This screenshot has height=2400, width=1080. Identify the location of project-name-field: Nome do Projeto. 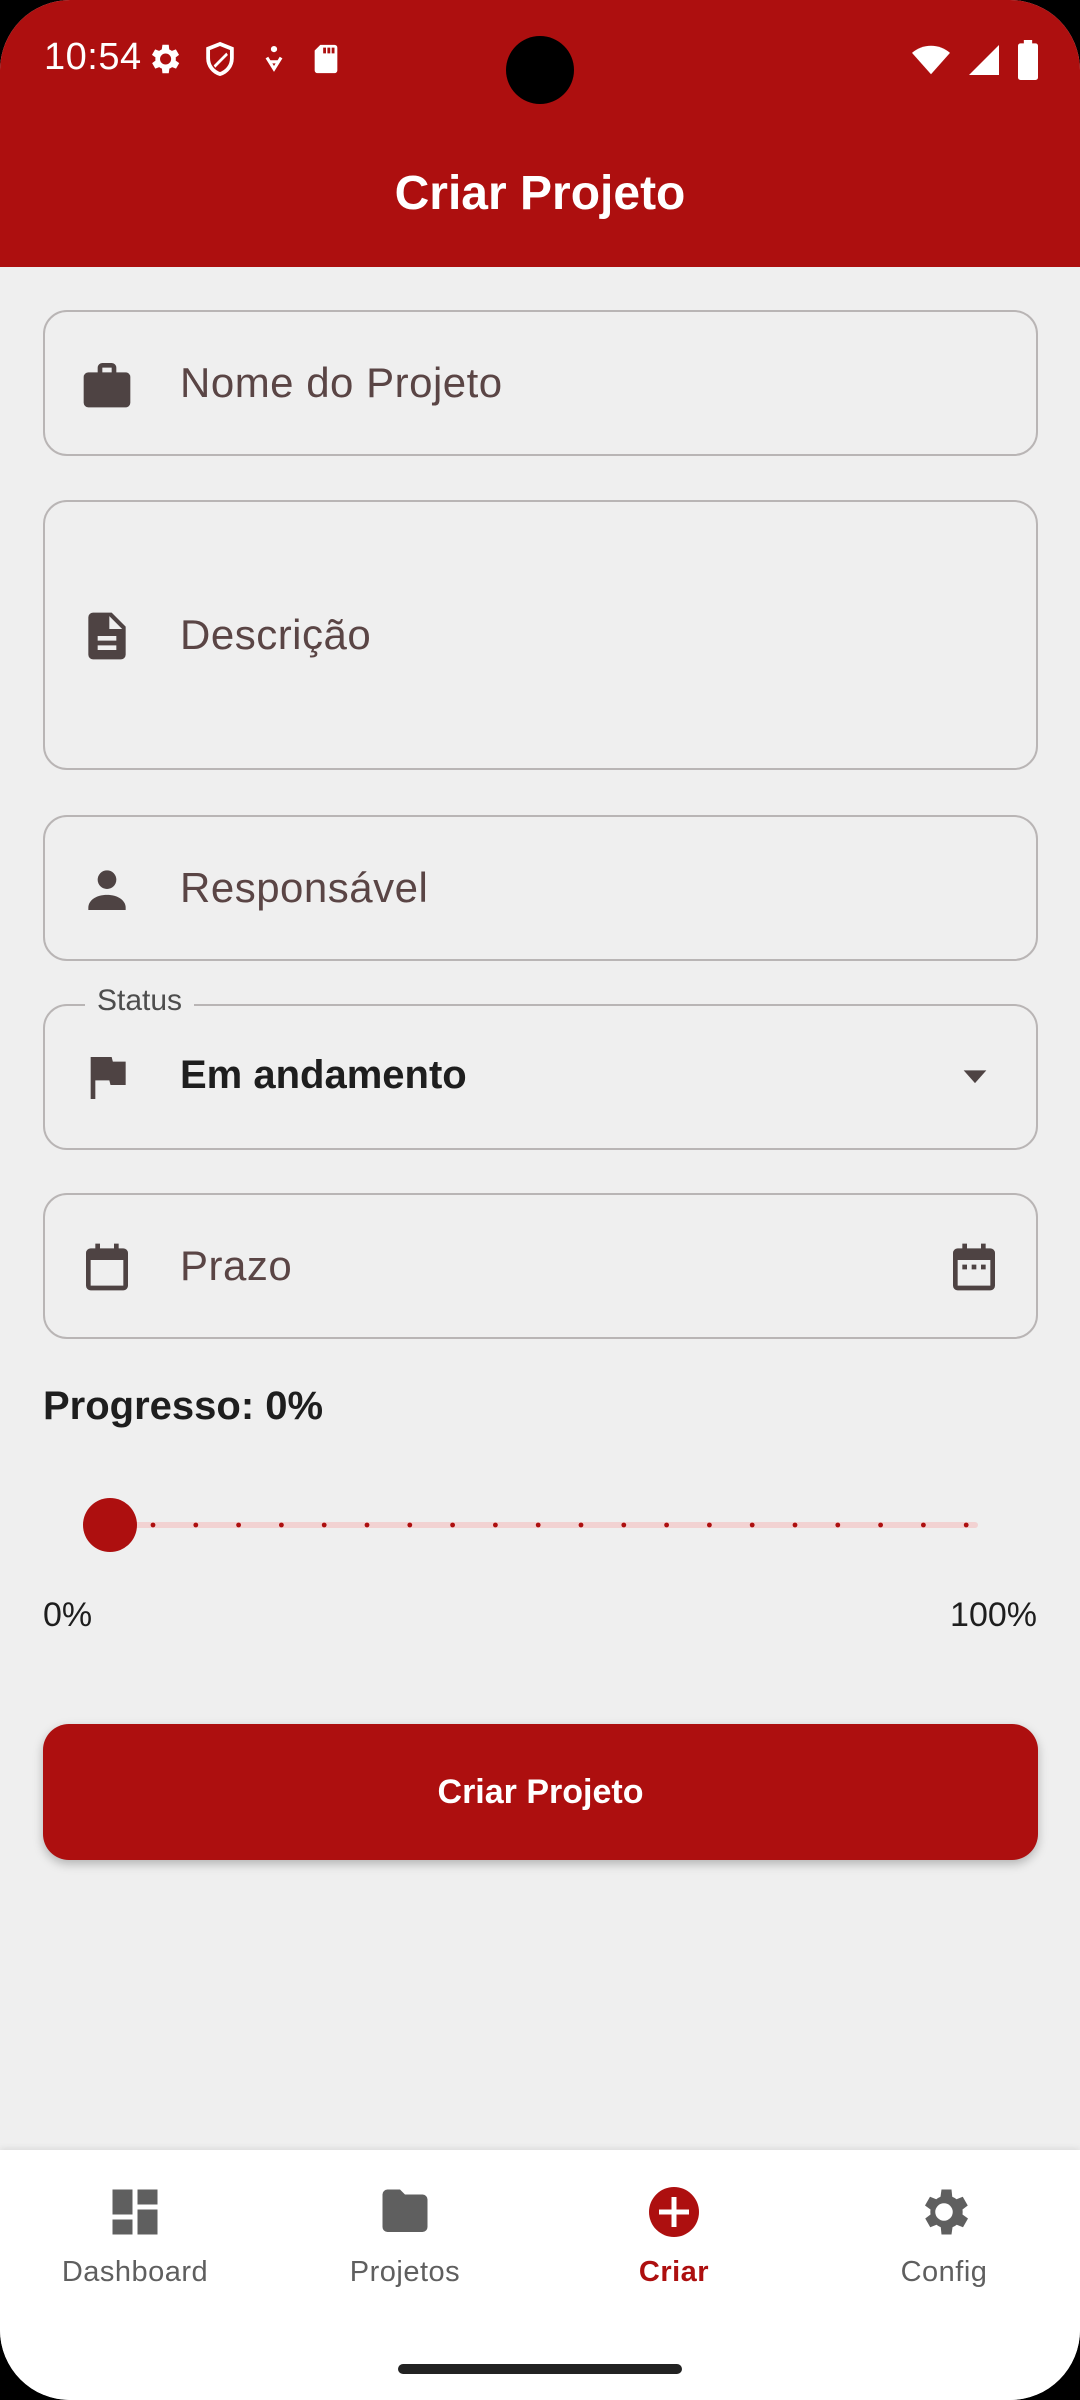
(540, 383).